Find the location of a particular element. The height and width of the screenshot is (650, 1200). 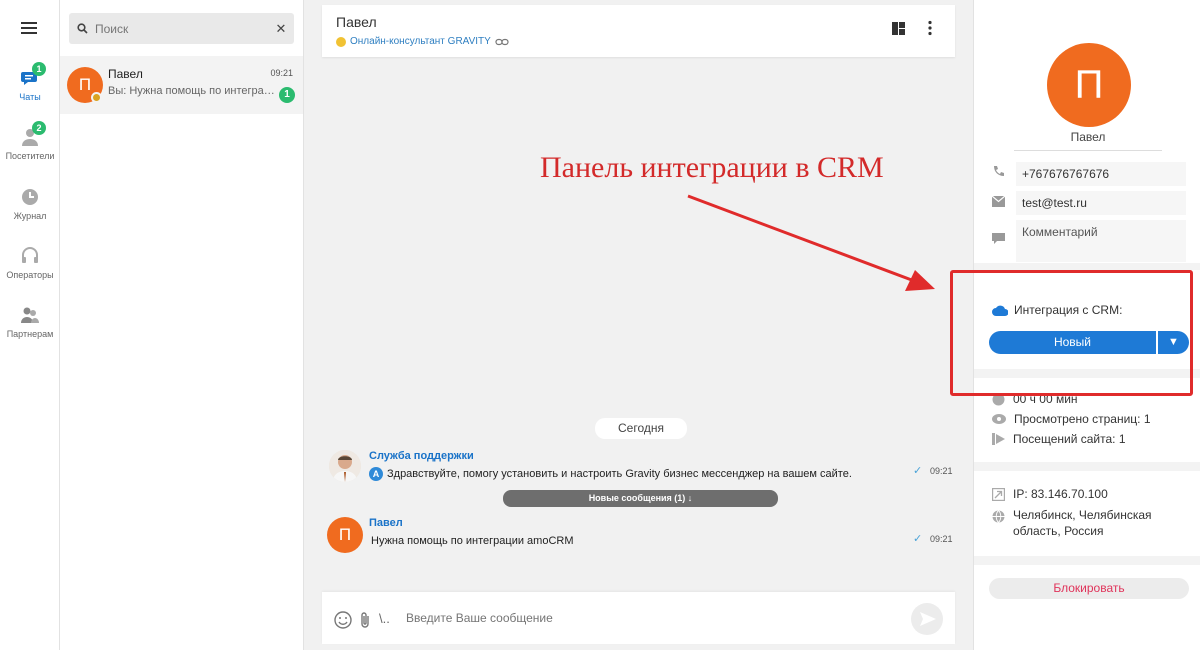

message-composer: \.. is located at coordinates (638, 618).